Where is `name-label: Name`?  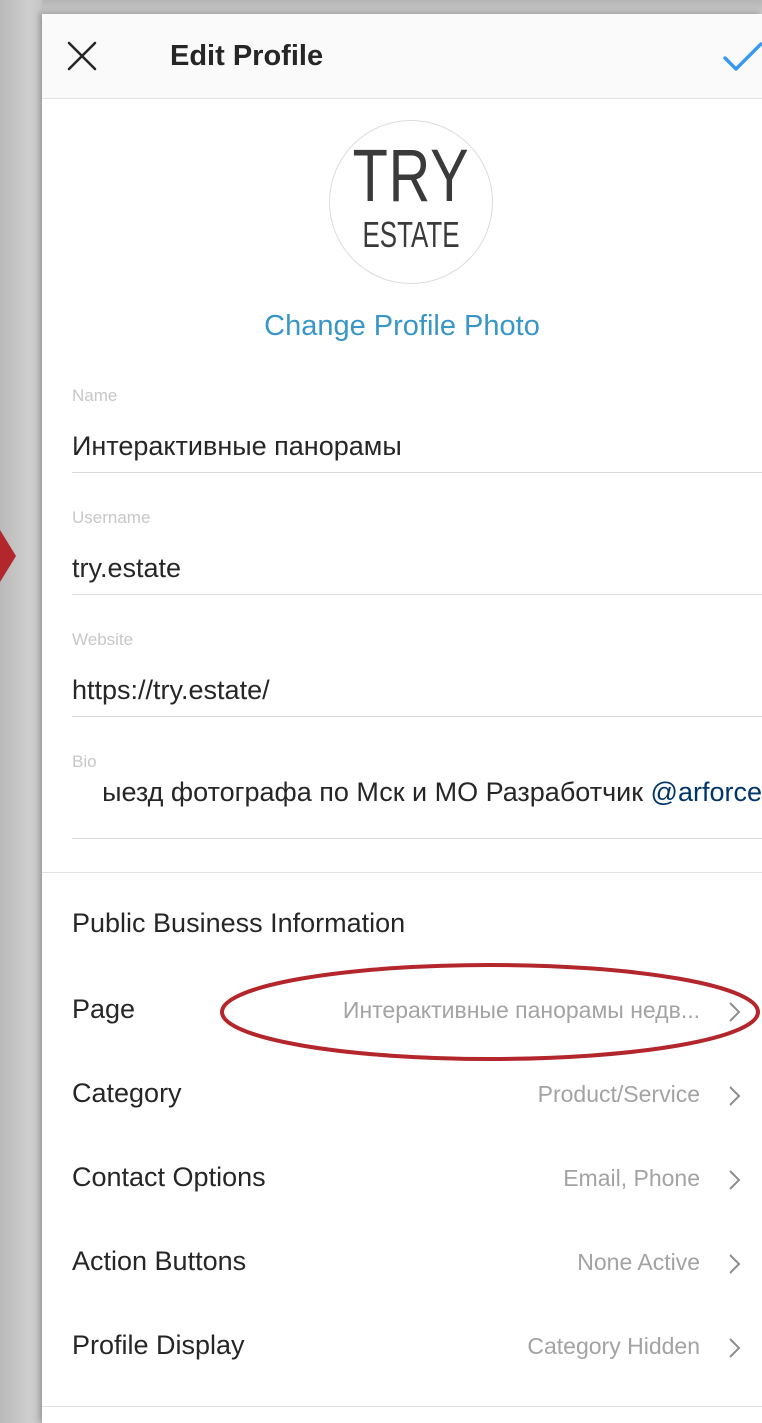 name-label: Name is located at coordinates (95, 395).